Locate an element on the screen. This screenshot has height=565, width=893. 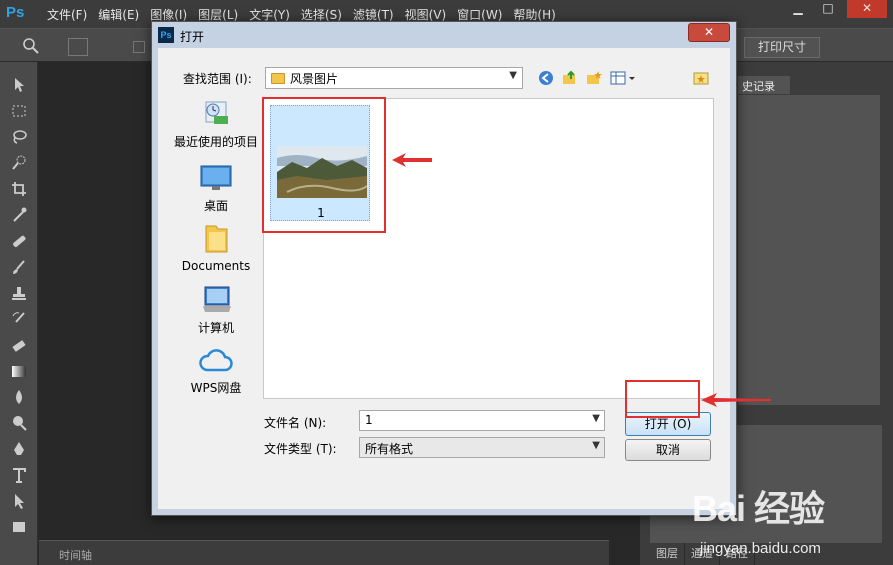
dodge-tool is located at coordinates (19, 423).